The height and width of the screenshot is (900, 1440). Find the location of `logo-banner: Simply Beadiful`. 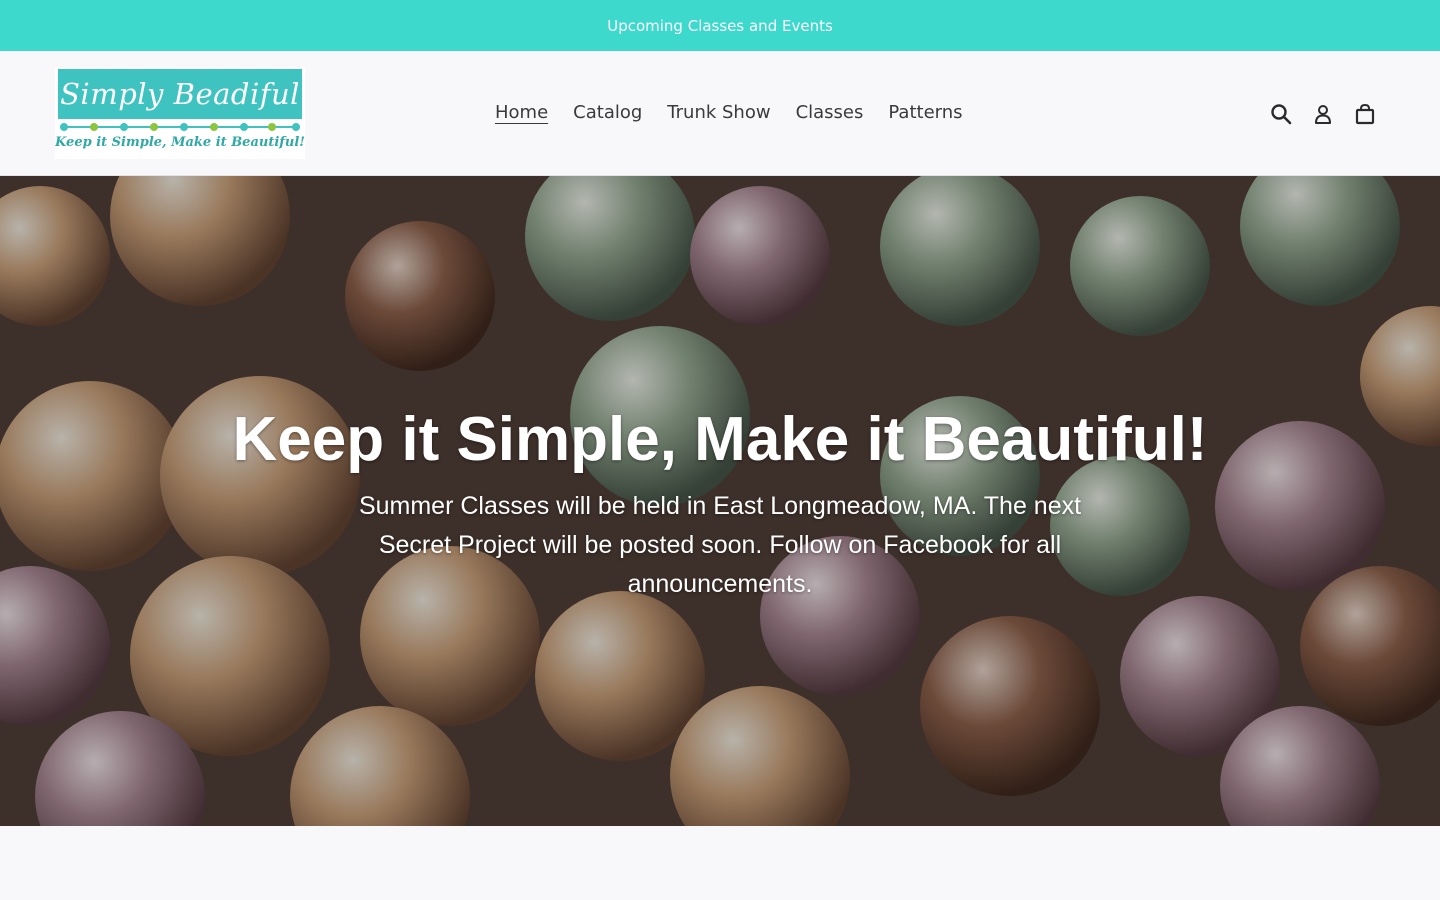

logo-banner: Simply Beadiful is located at coordinates (180, 94).